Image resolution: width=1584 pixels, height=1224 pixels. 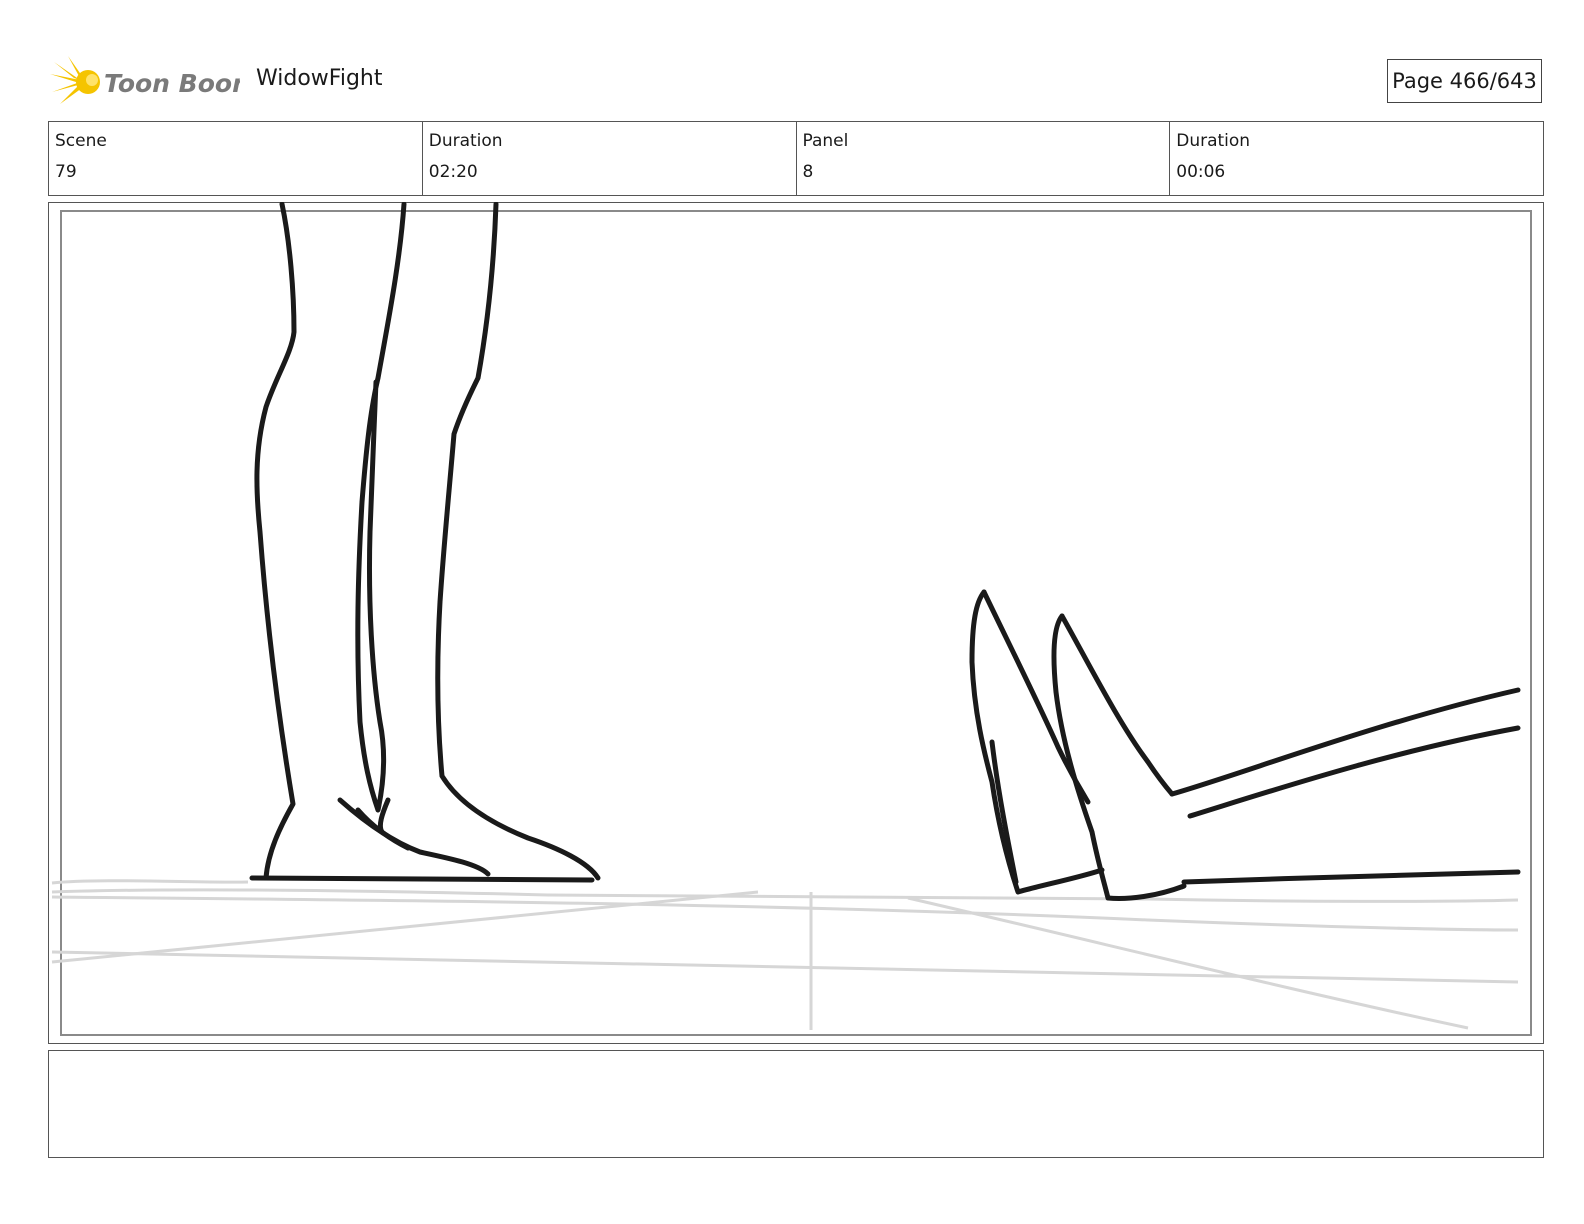 I want to click on panel-duration-value: 00:06, so click(x=1201, y=172).